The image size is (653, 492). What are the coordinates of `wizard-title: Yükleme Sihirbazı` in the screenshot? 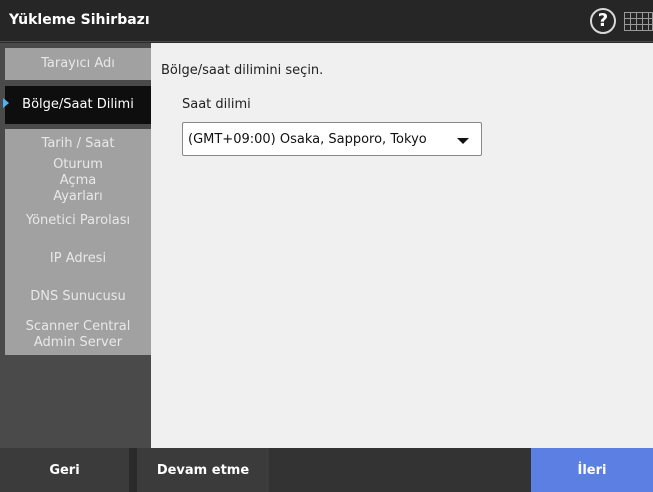 It's located at (79, 20).